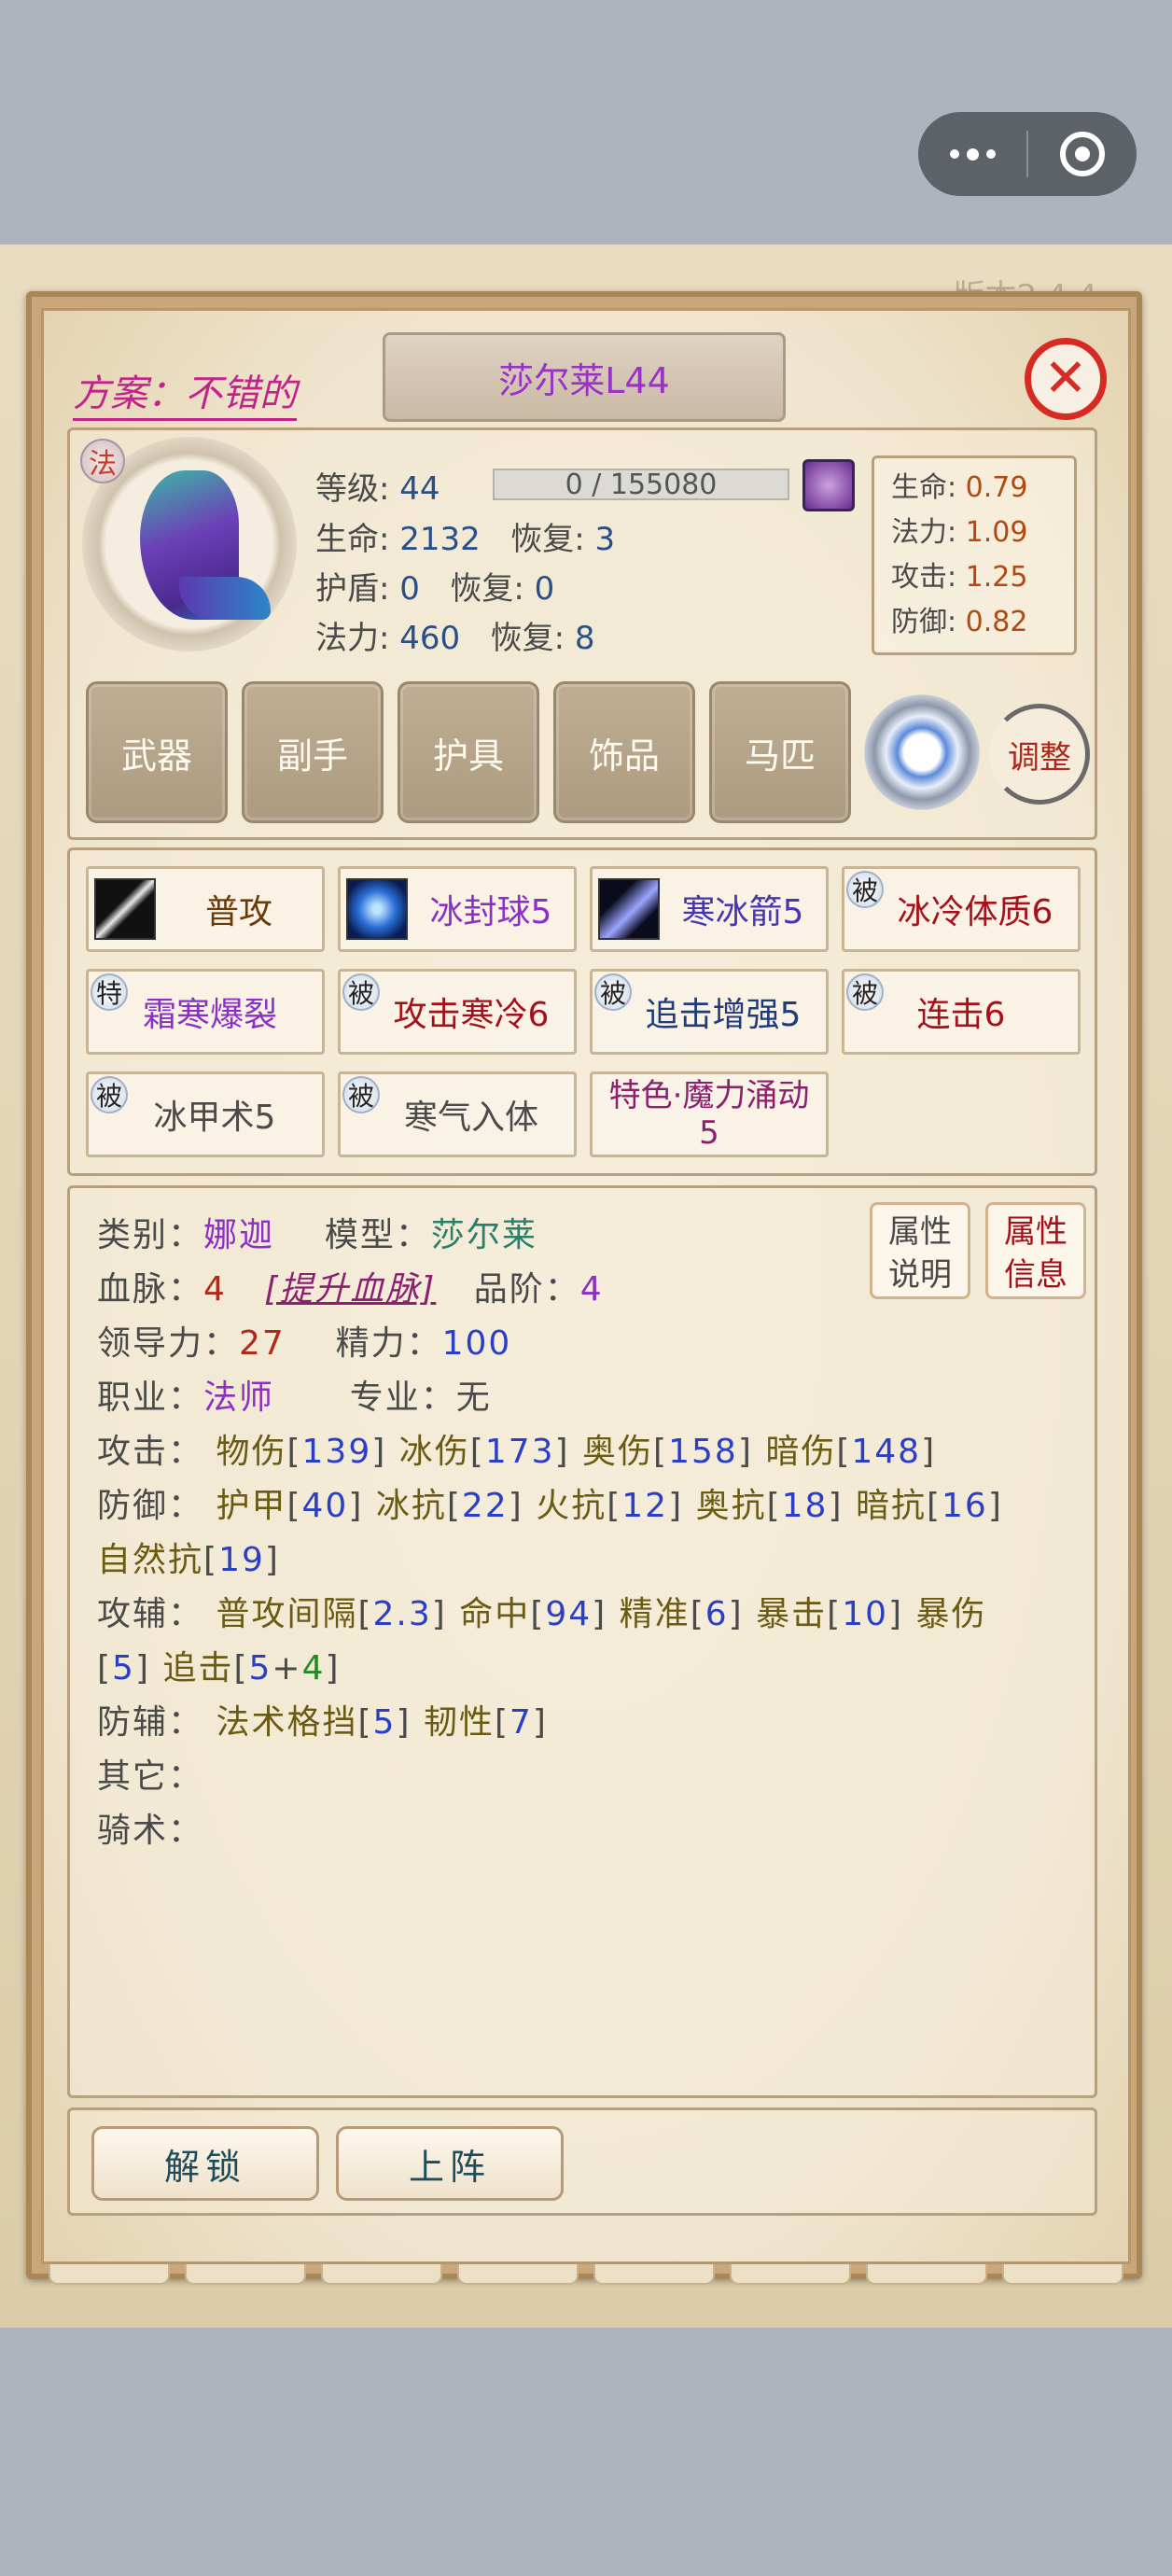 This screenshot has width=1172, height=2576. I want to click on skill-slot: 特 霜寒爆裂, so click(205, 1012).